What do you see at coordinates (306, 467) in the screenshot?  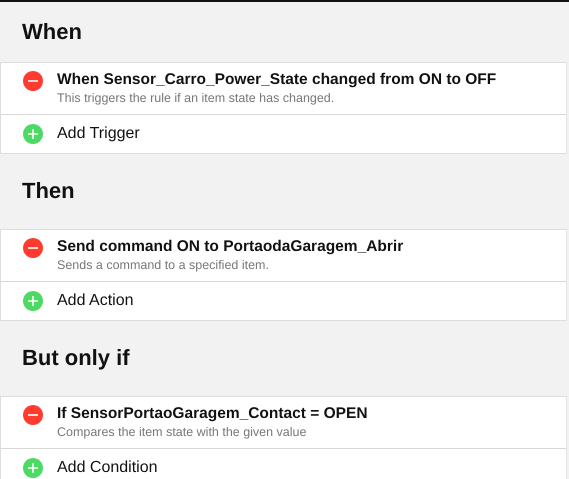 I see `add-link: Add Condition` at bounding box center [306, 467].